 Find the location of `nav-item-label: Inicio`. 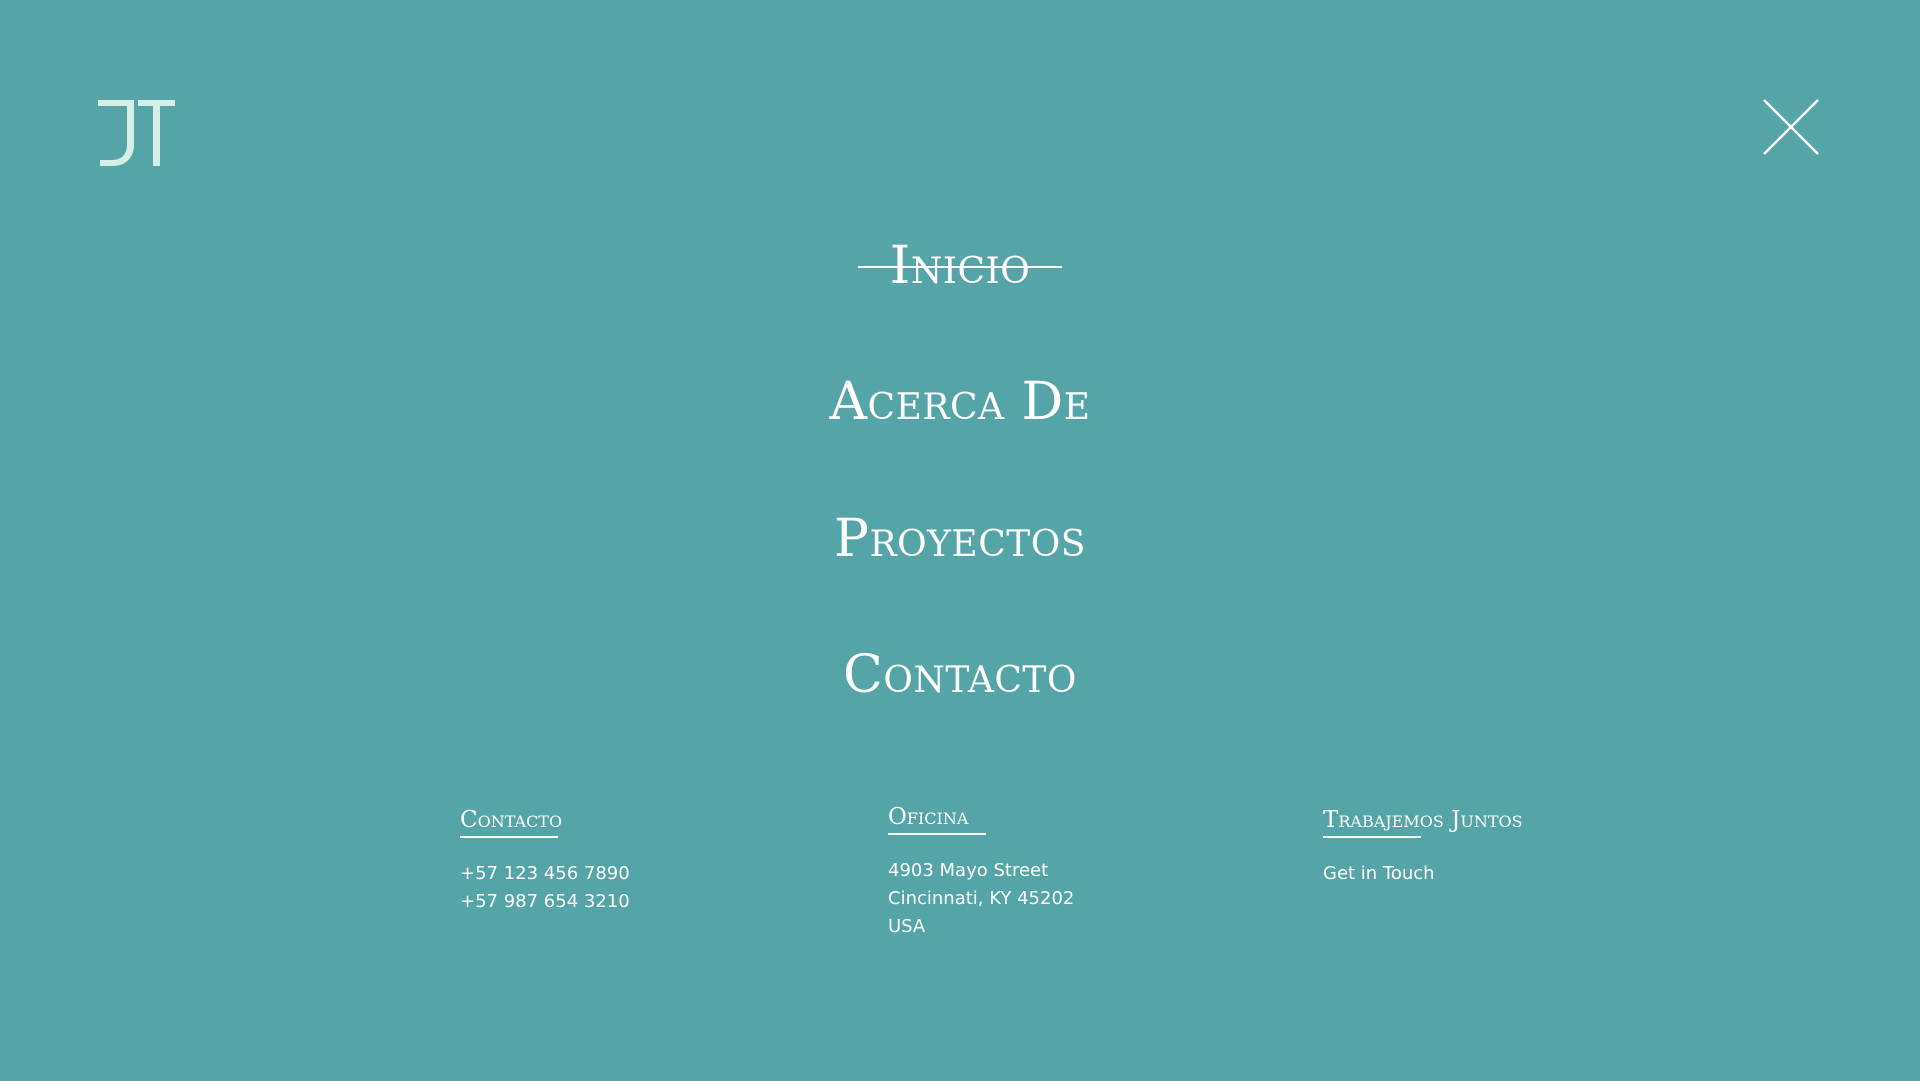

nav-item-label: Inicio is located at coordinates (959, 266).